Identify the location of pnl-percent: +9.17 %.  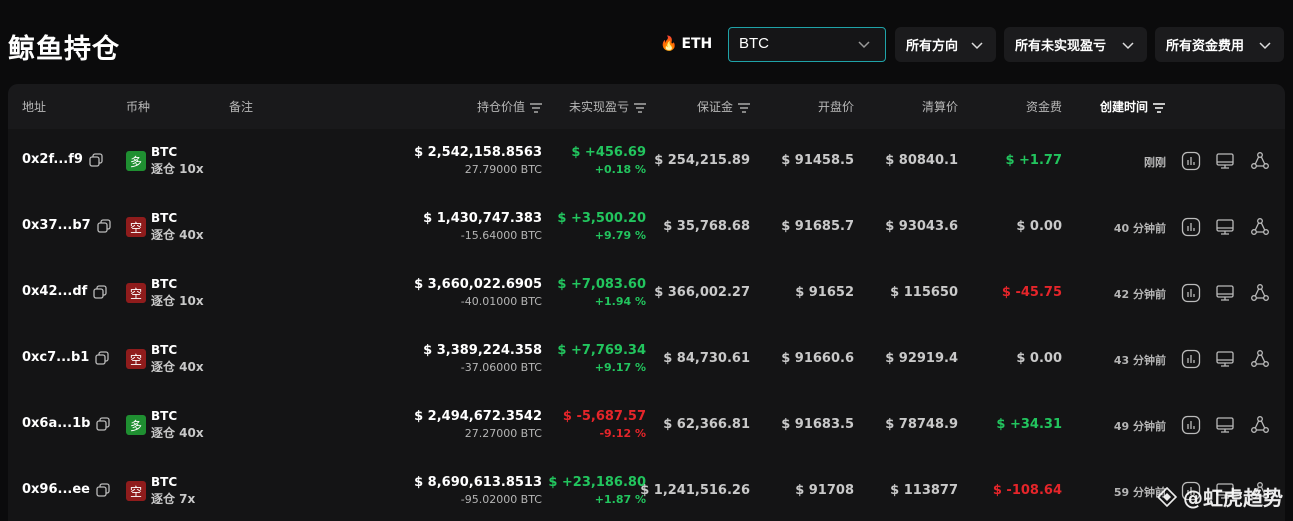
(620, 367).